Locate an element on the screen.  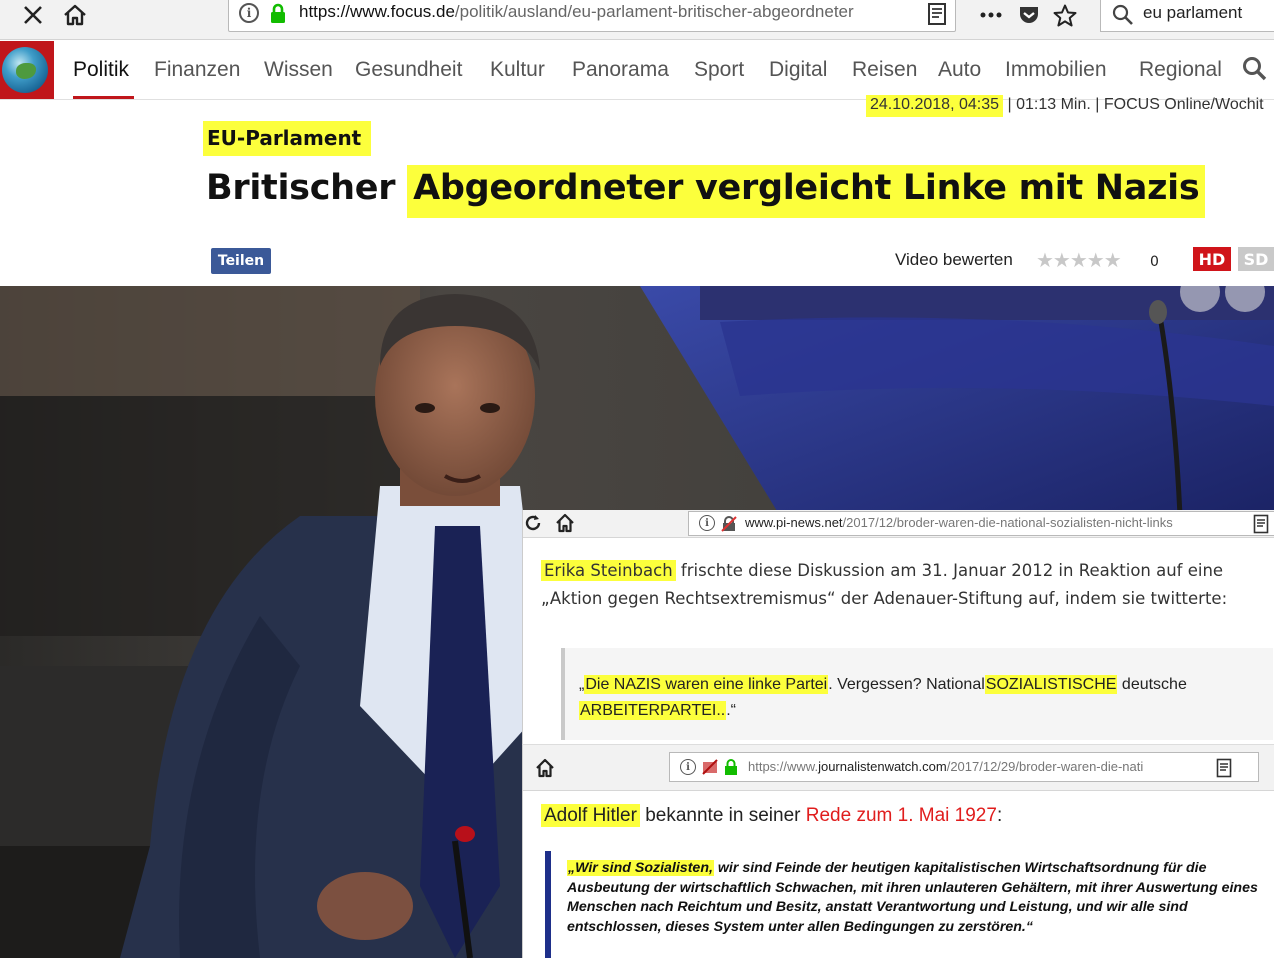
nav-item-panorama: Panorama is located at coordinates (620, 70).